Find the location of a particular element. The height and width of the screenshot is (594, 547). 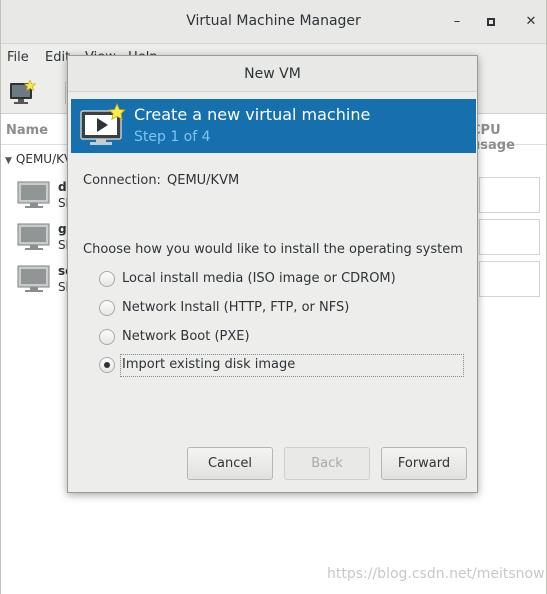

back-button: Back is located at coordinates (327, 463).